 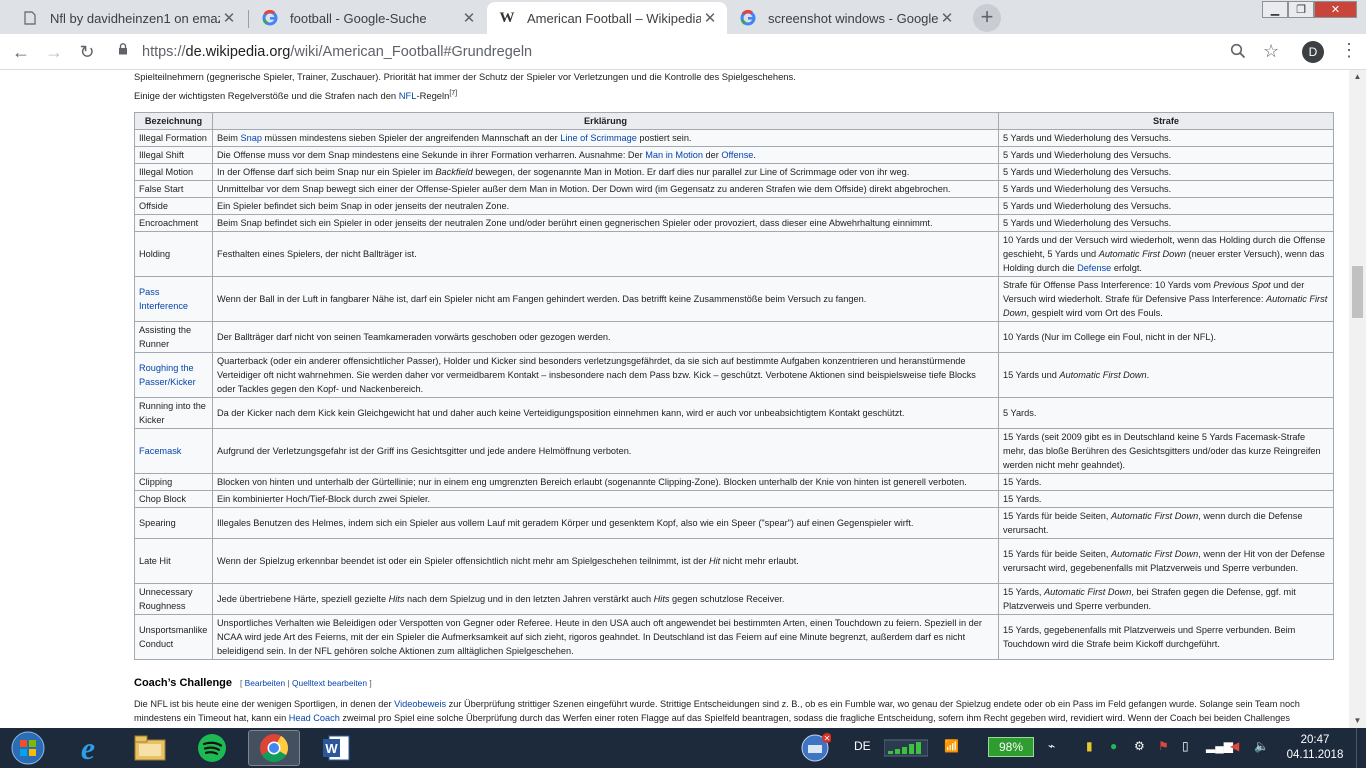 What do you see at coordinates (173, 499) in the screenshot?
I see `penalty-name-cell: Chop Block` at bounding box center [173, 499].